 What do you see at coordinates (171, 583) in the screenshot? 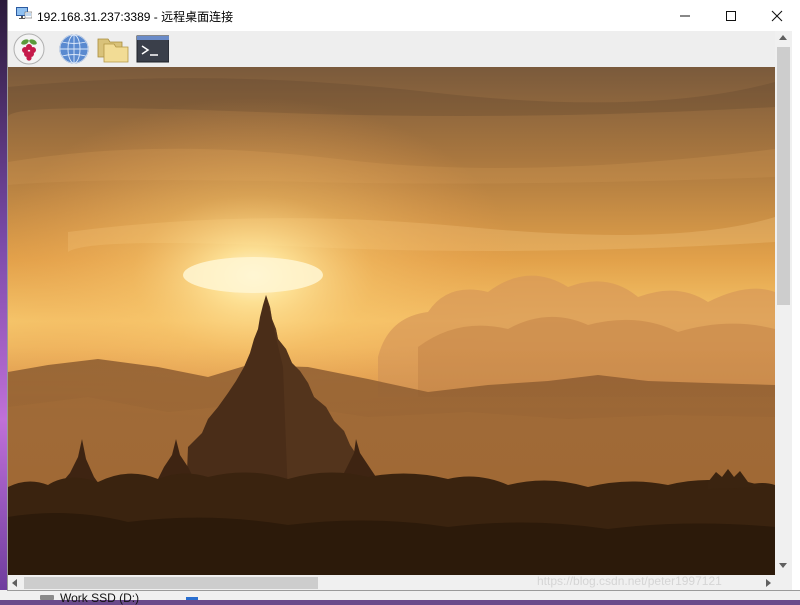
I see `horizontal-scroll-thumb` at bounding box center [171, 583].